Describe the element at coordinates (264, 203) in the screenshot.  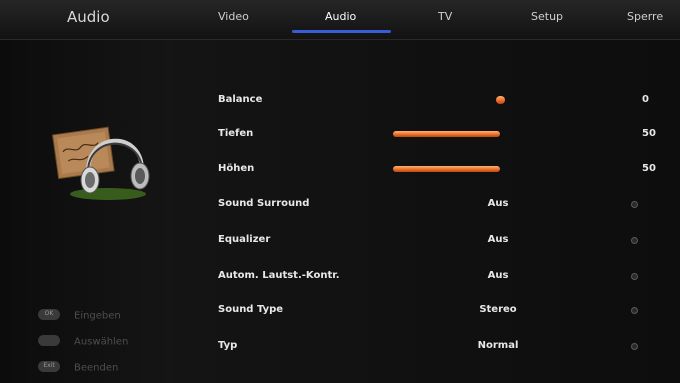
I see `menu-label: Sound Surround` at that location.